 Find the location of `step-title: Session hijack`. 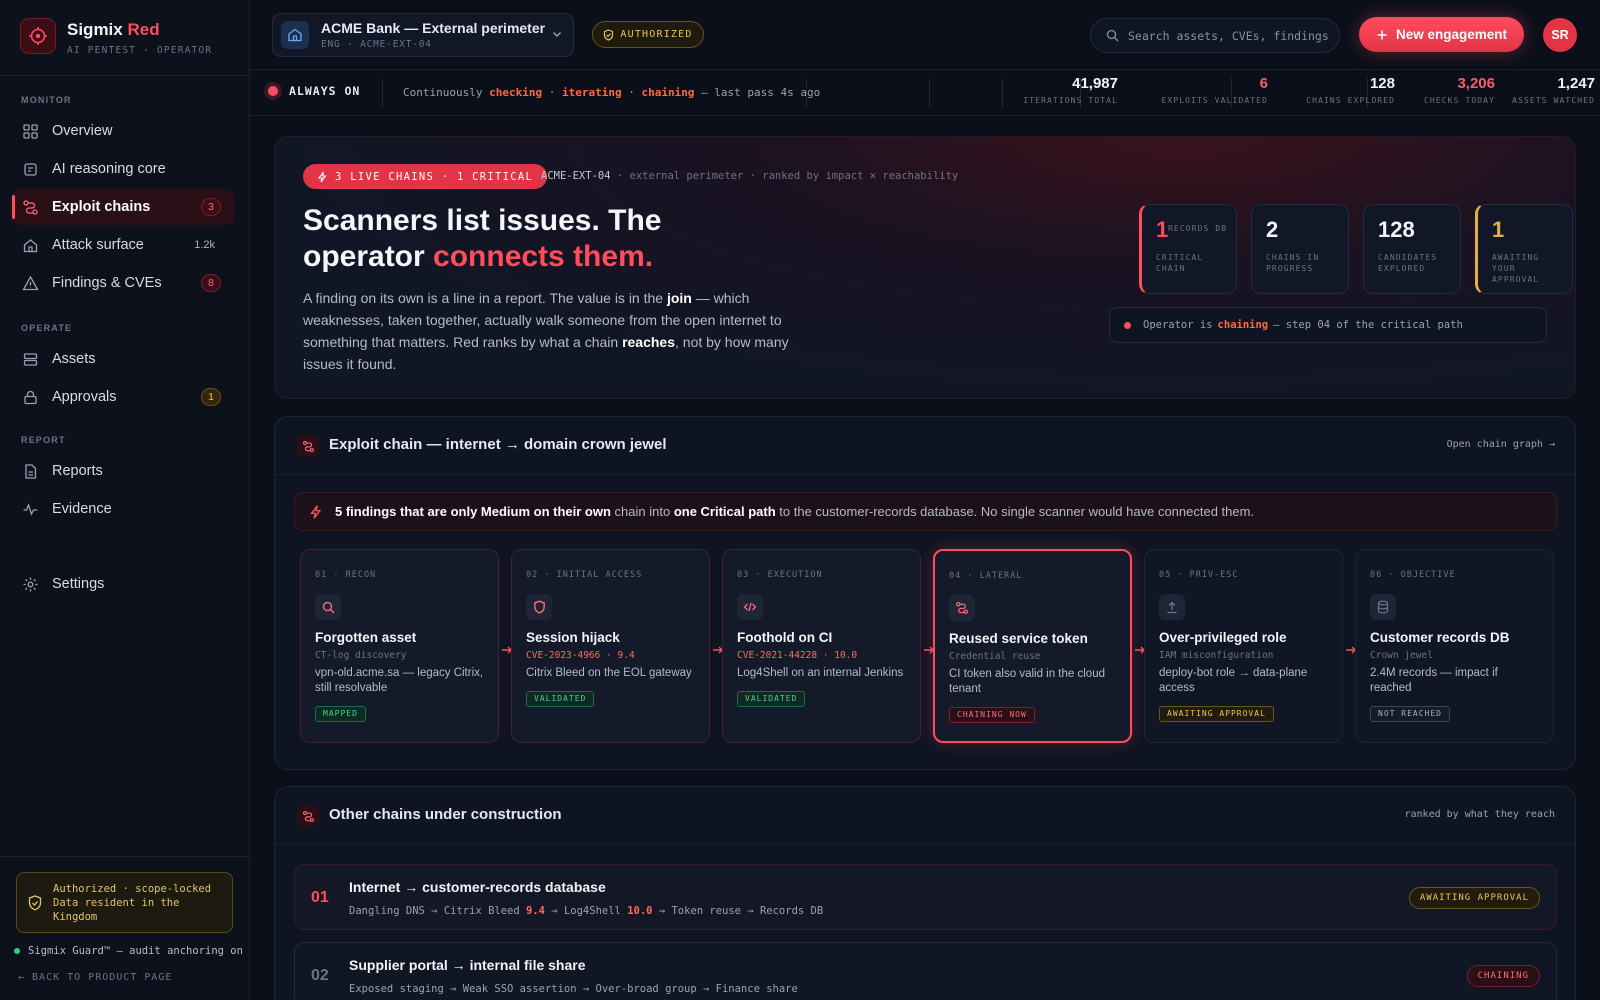

step-title: Session hijack is located at coordinates (573, 637).